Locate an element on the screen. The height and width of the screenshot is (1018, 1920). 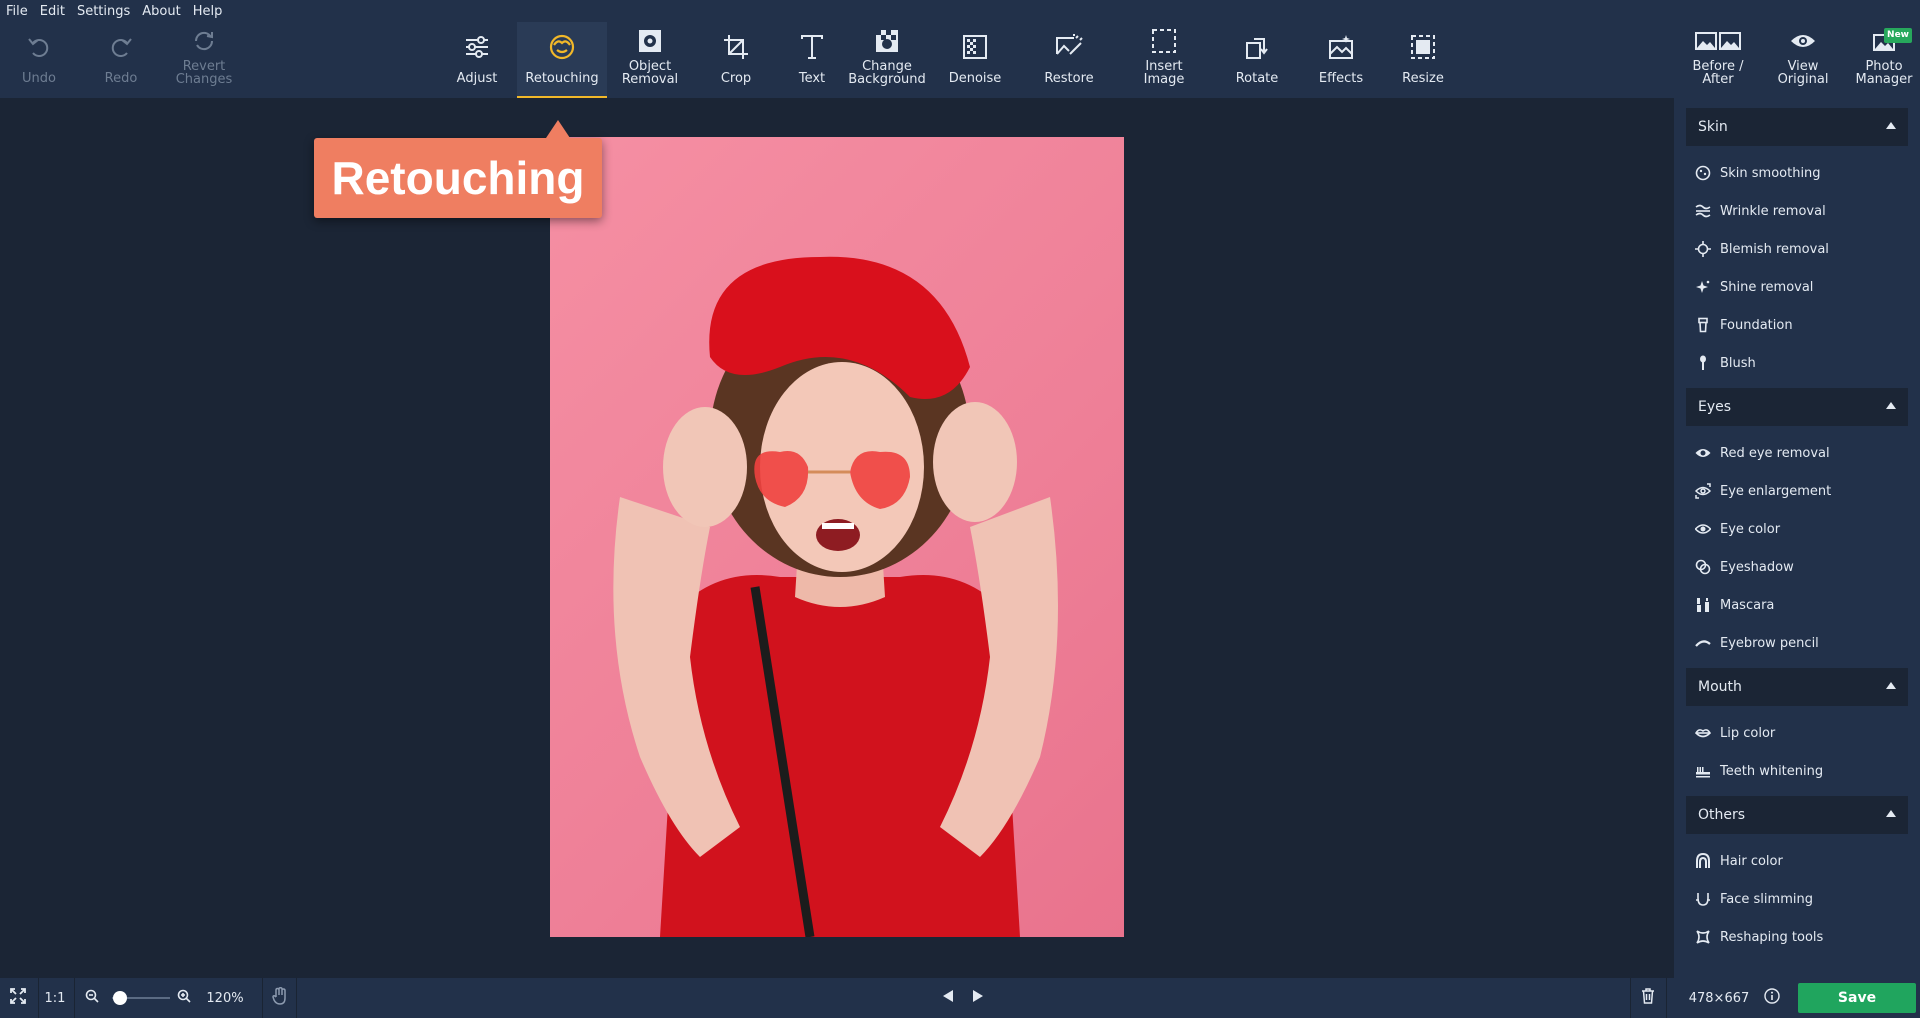
item-wrinkle-removal: Wrinkle removal is located at coordinates (1797, 211).